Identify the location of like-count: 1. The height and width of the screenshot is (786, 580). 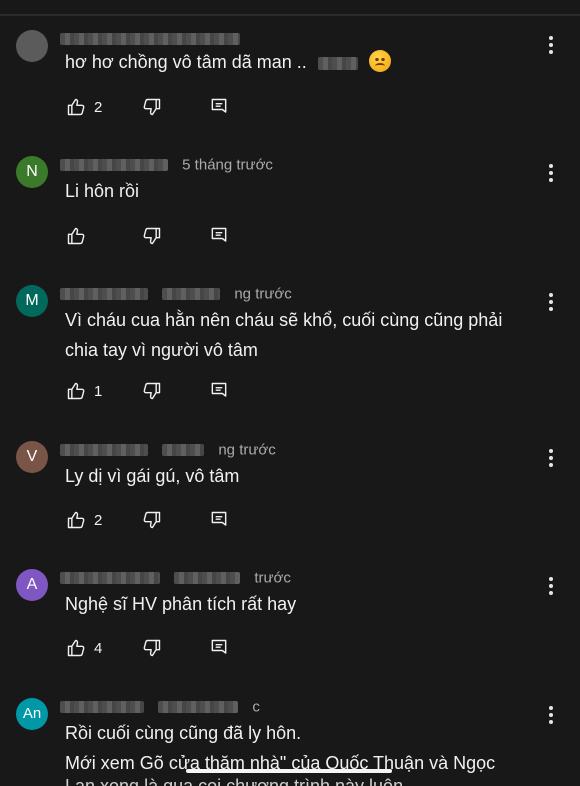
(98, 391).